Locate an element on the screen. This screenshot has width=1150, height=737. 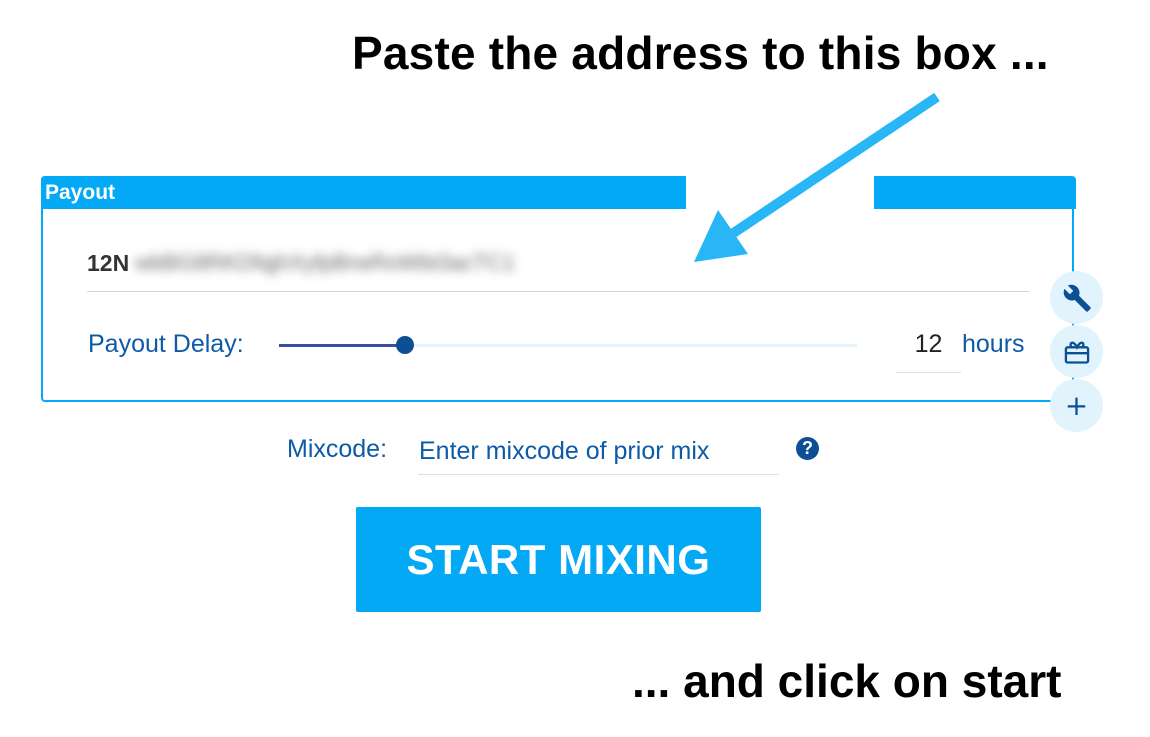
payout-title: Payout is located at coordinates (80, 192).